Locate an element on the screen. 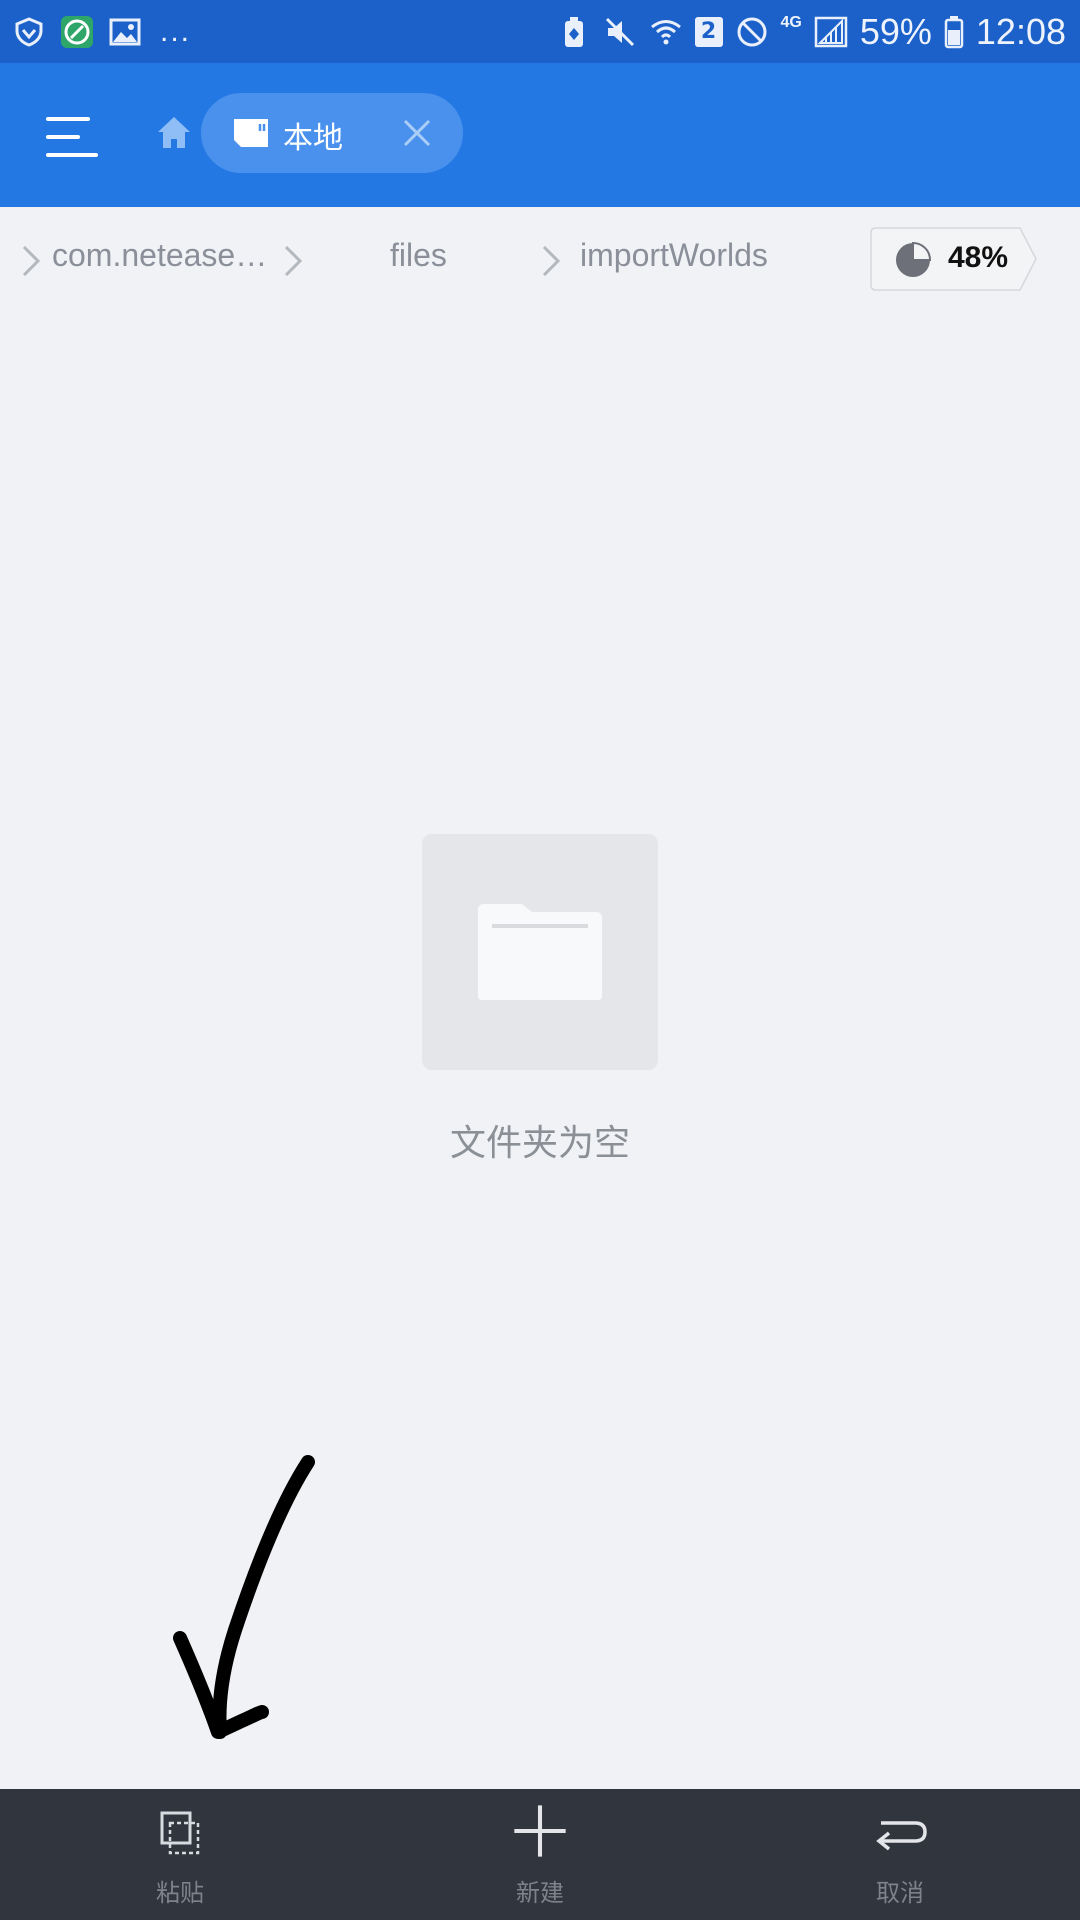 This screenshot has width=1080, height=1920. new-label: 新建 is located at coordinates (540, 1893).